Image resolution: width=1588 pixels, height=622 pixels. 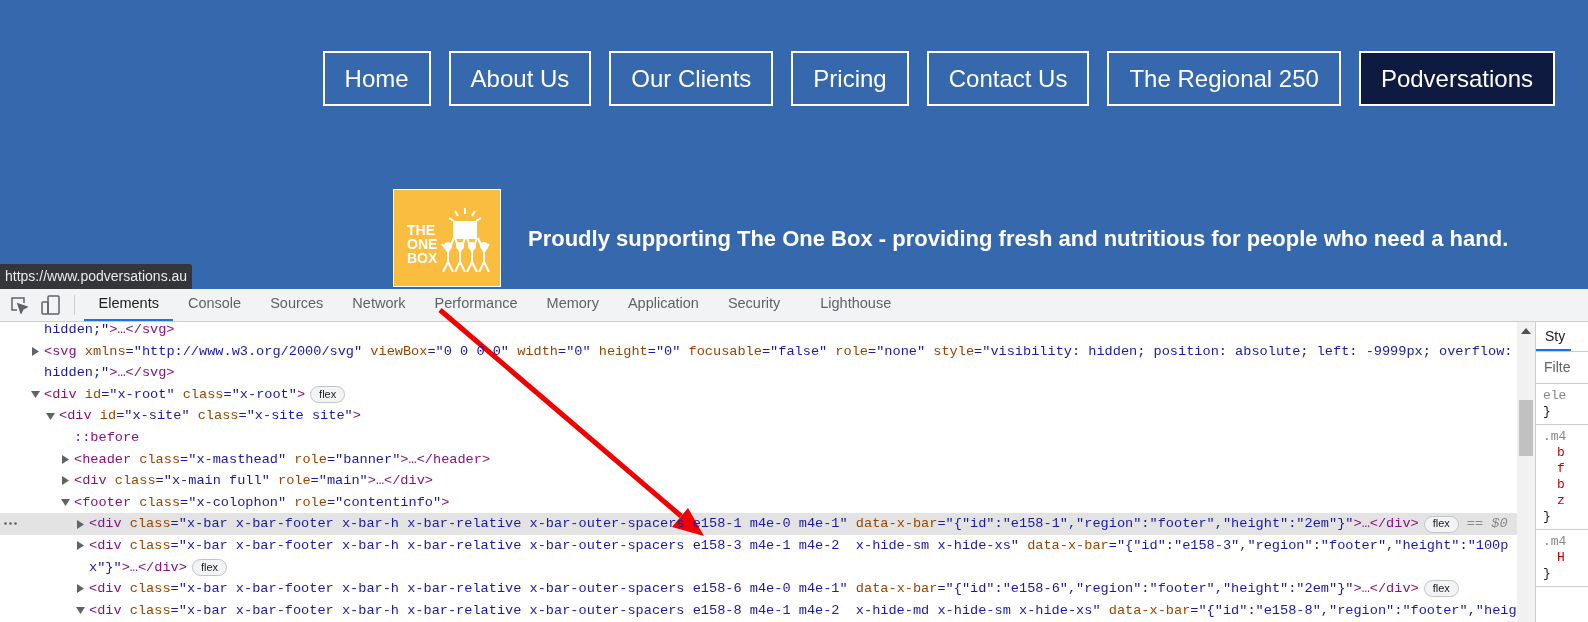 What do you see at coordinates (214, 305) in the screenshot?
I see `devtools-tab: Console` at bounding box center [214, 305].